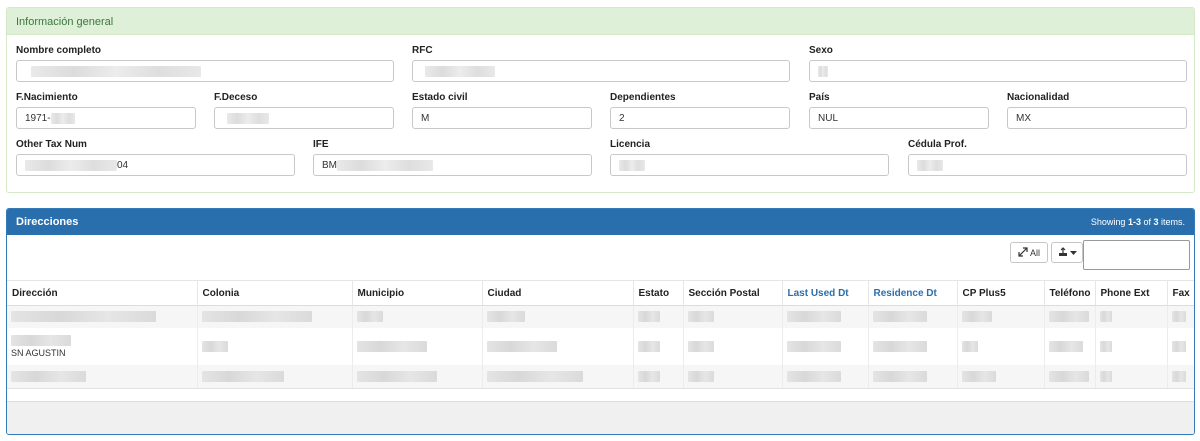 The image size is (1200, 441). What do you see at coordinates (452, 165) in the screenshot?
I see `ife-field: BM` at bounding box center [452, 165].